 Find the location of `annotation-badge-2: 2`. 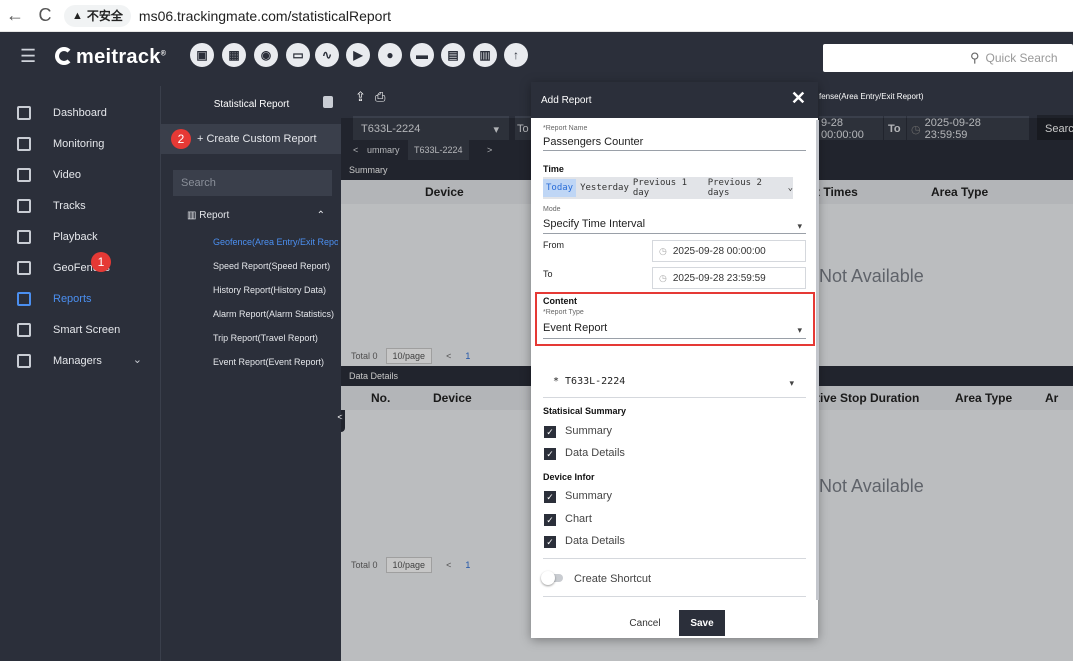

annotation-badge-2: 2 is located at coordinates (181, 139).